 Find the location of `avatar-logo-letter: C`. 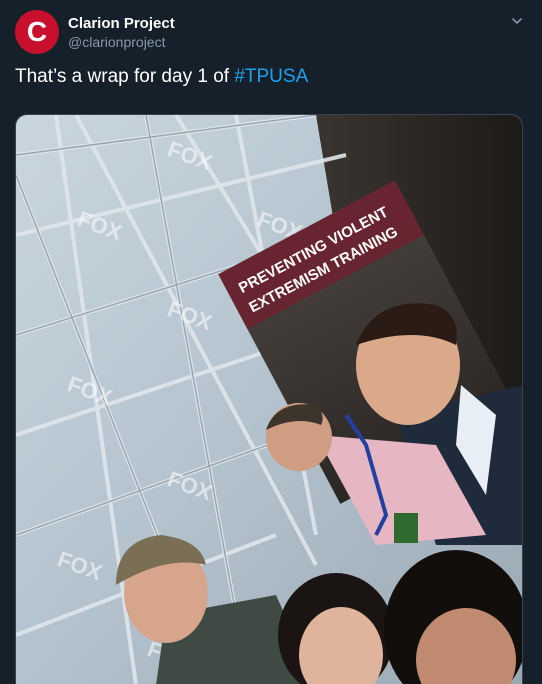

avatar-logo-letter: C is located at coordinates (37, 31).